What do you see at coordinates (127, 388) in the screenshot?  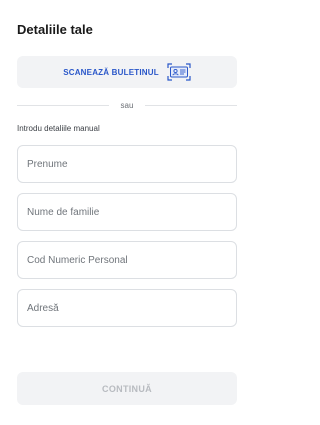 I see `continue-button: CONTINUĂ` at bounding box center [127, 388].